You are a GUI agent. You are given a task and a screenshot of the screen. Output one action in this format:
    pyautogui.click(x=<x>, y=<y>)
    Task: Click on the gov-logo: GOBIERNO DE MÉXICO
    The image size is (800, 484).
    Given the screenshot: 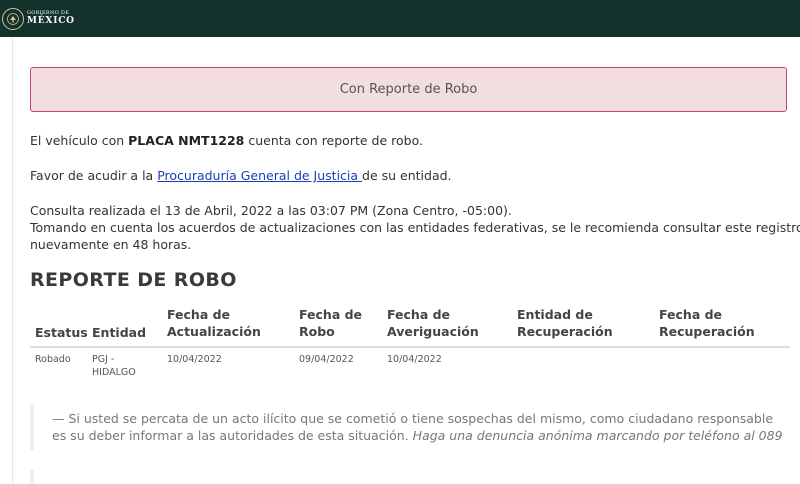 What is the action you would take?
    pyautogui.click(x=38, y=18)
    